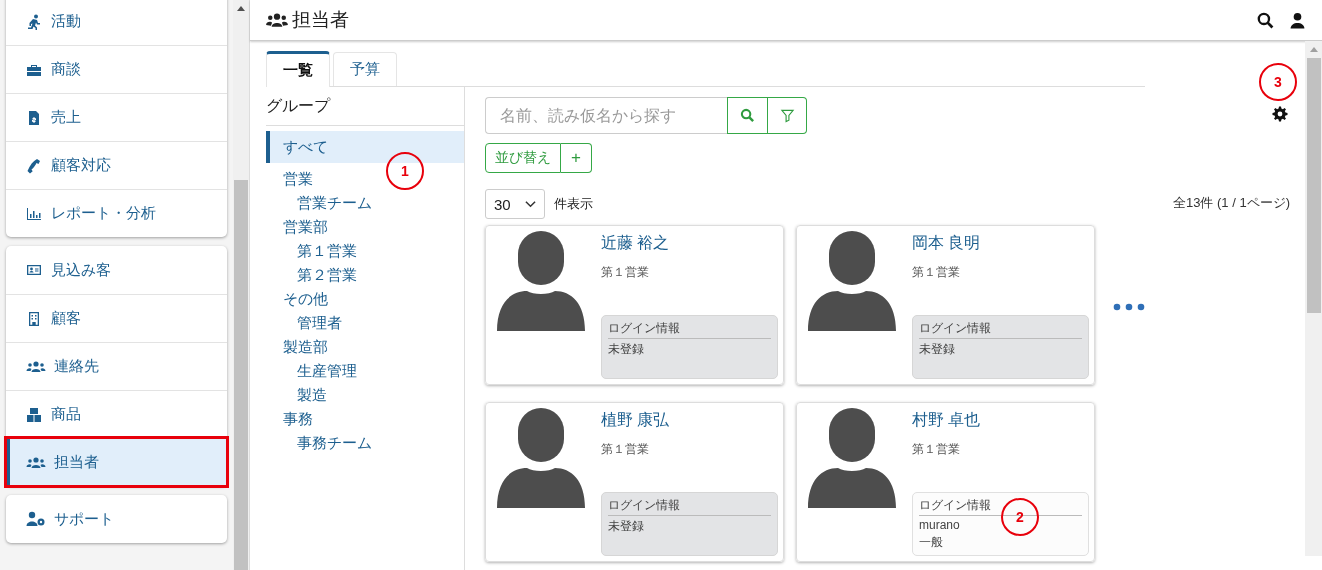 This screenshot has width=1322, height=570. What do you see at coordinates (289, 419) in the screenshot?
I see `group-item: 事務` at bounding box center [289, 419].